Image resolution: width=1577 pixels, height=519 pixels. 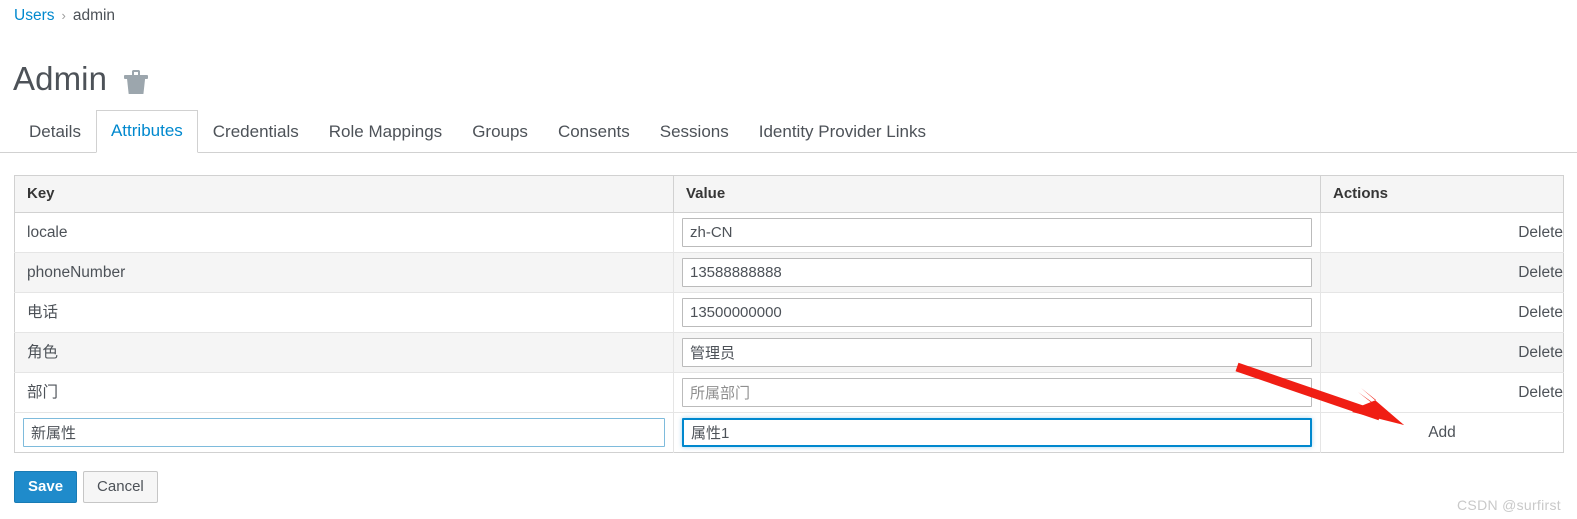 I want to click on new-attribute-value-input, so click(x=997, y=432).